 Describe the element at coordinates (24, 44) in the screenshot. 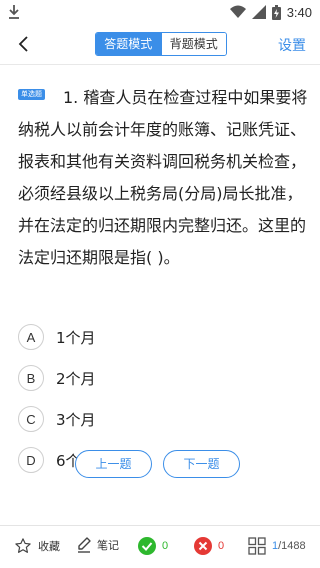

I see `back-arrow-icon` at that location.